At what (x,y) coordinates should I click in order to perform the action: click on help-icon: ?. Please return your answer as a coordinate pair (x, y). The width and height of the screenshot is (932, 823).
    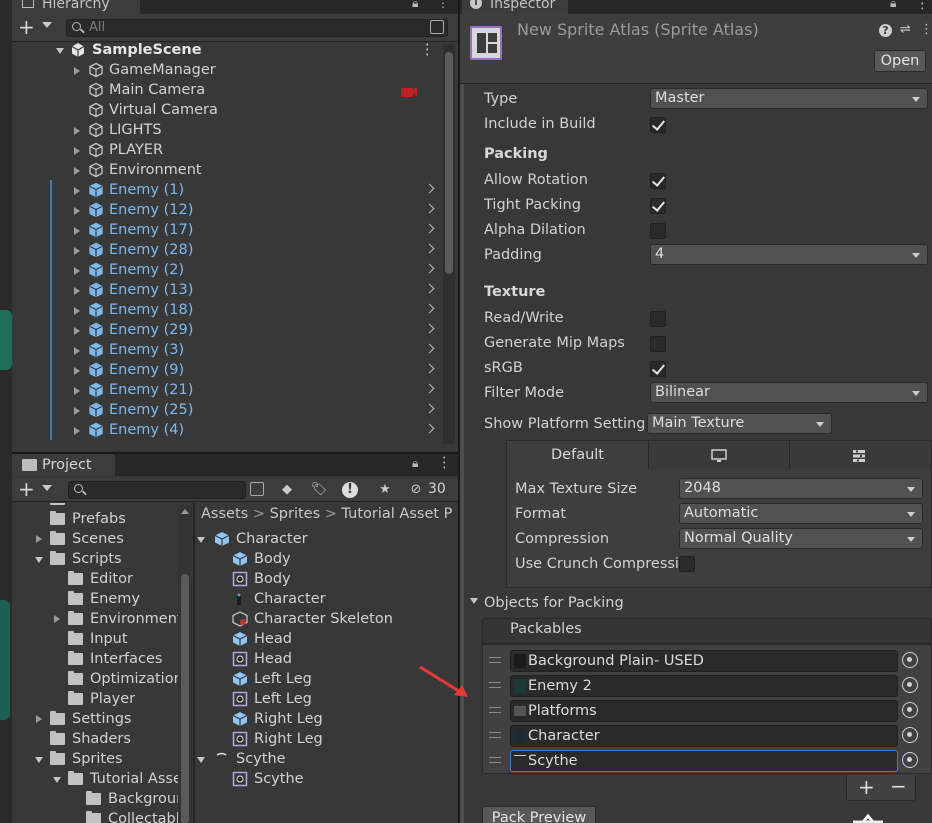
    Looking at the image, I should click on (885, 30).